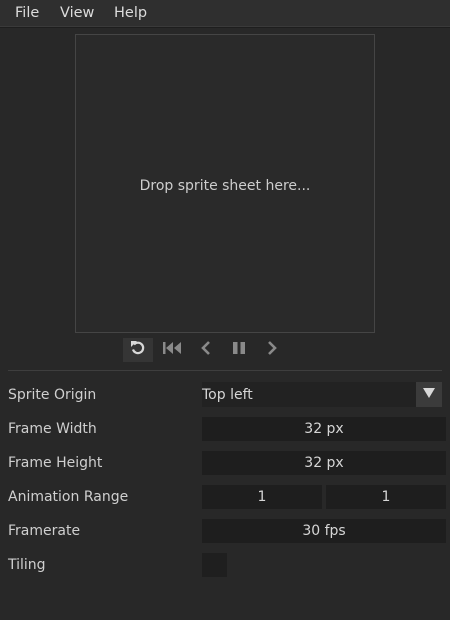 This screenshot has height=620, width=450. Describe the element at coordinates (44, 531) in the screenshot. I see `framerate-label: Framerate` at that location.